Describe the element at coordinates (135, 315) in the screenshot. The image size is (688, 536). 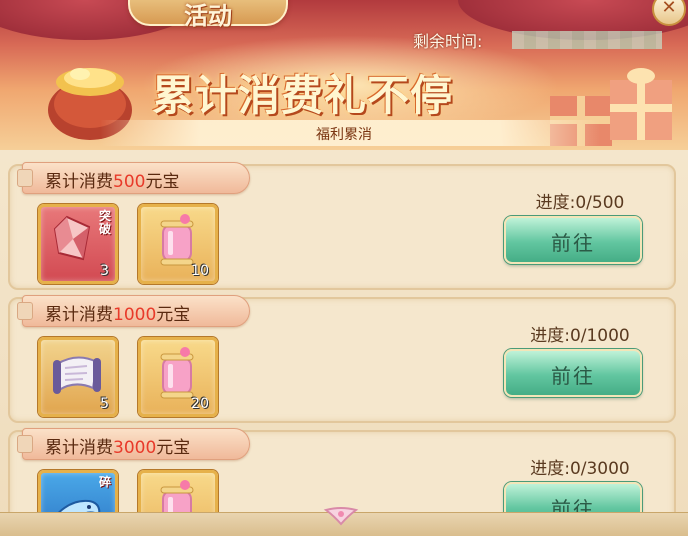
I see `task-amount: 1000` at that location.